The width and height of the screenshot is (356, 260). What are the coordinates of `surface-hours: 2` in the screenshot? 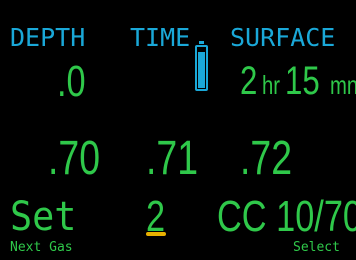 It's located at (249, 81).